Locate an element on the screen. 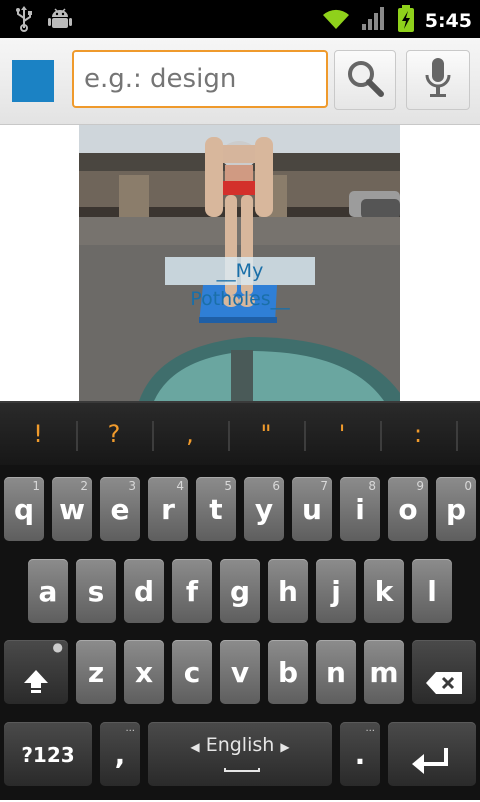  key-m: m is located at coordinates (384, 672).